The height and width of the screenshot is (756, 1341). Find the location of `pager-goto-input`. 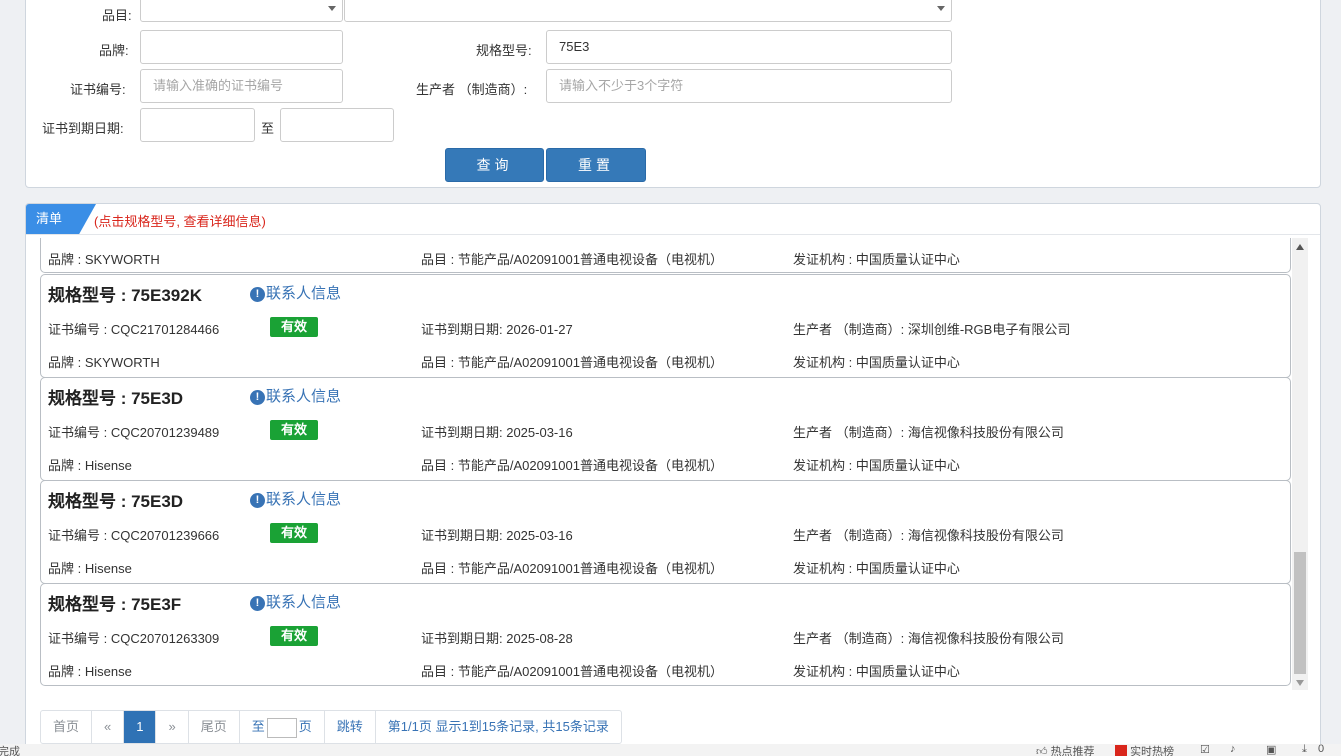

pager-goto-input is located at coordinates (281, 727).